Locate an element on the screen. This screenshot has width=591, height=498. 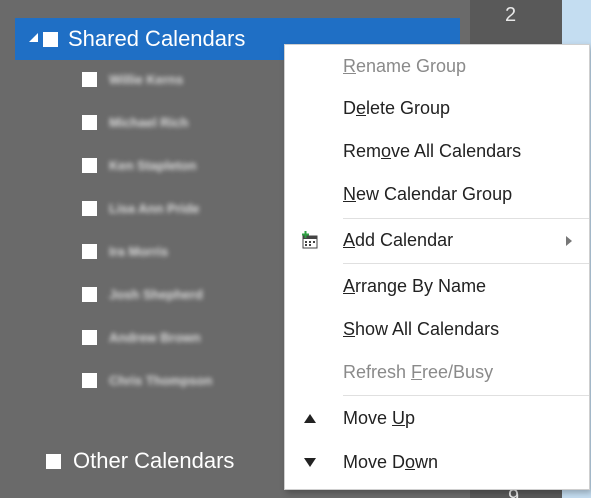
menu-item-move-up: Move Up is located at coordinates (437, 418).